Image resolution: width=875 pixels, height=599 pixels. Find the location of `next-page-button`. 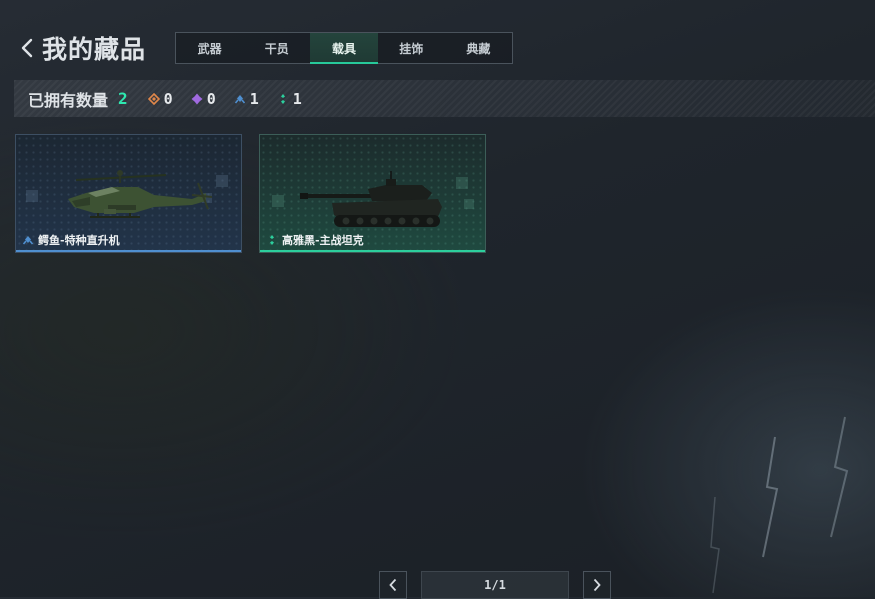

next-page-button is located at coordinates (597, 585).